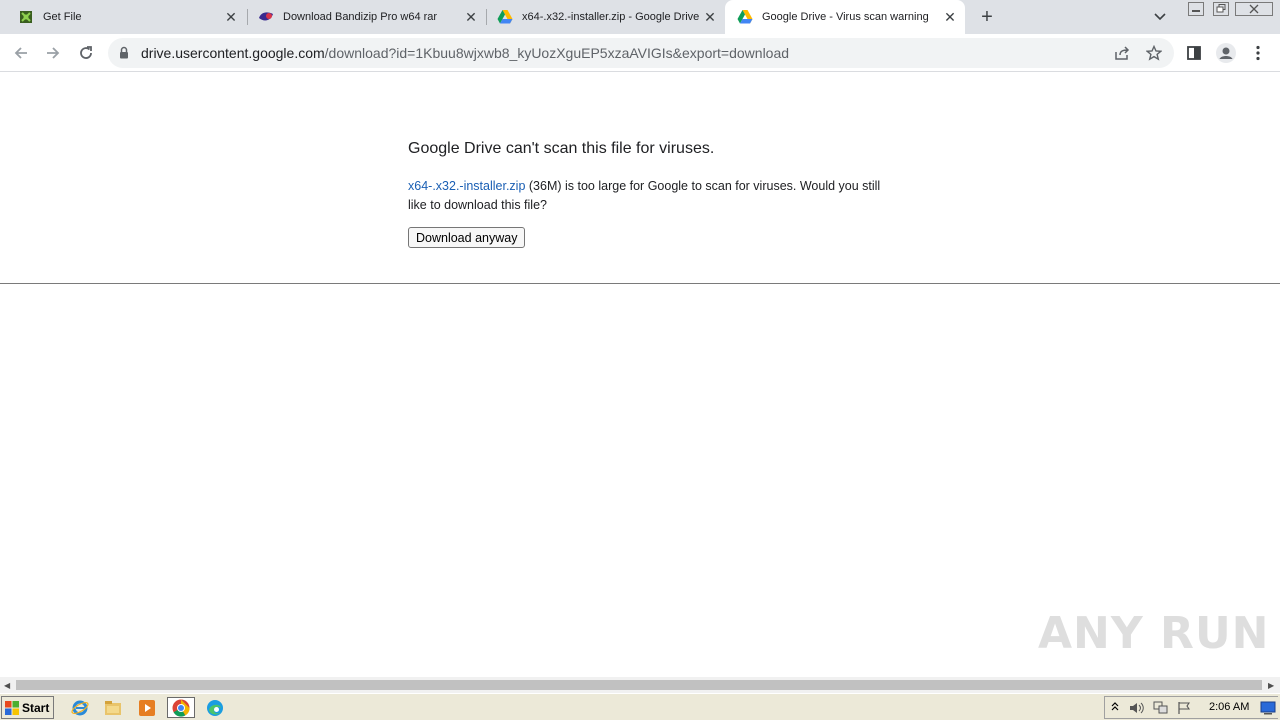 The height and width of the screenshot is (720, 1280). What do you see at coordinates (1122, 53) in the screenshot?
I see `share-icon` at bounding box center [1122, 53].